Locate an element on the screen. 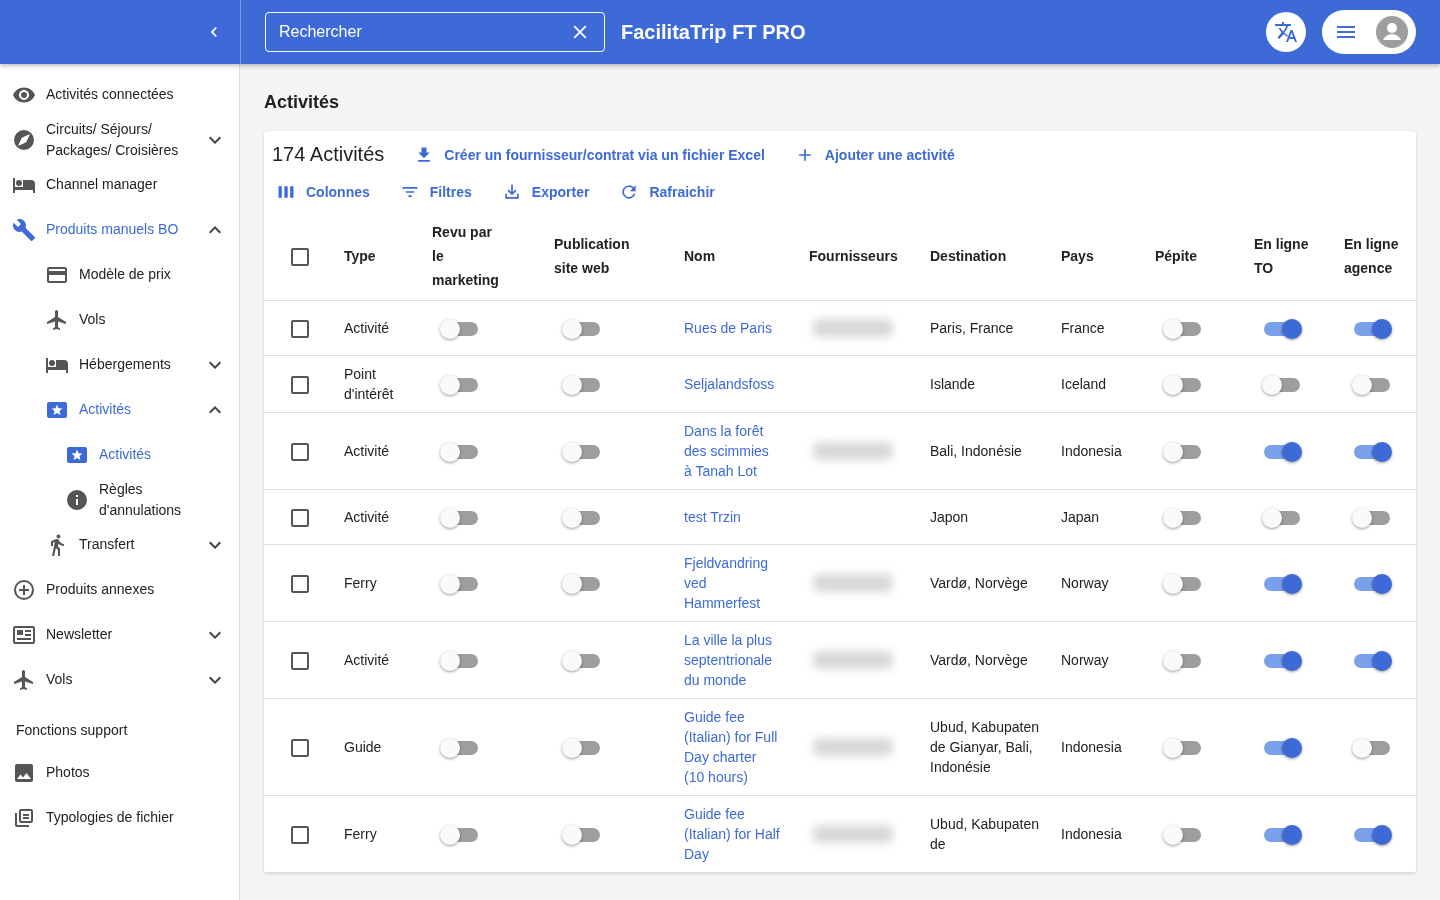  sidebar-item: Channel manager is located at coordinates (119, 184).